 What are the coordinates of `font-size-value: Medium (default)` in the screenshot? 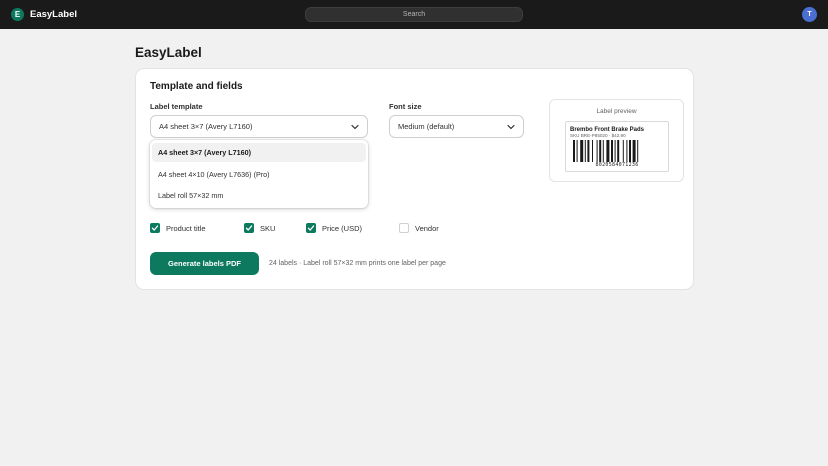 It's located at (426, 126).